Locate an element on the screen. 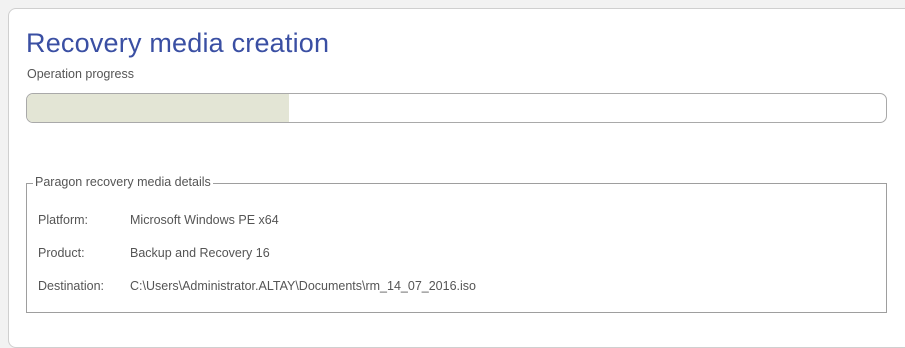 The image size is (905, 348). details-group-legend: Paragon recovery media details is located at coordinates (123, 182).